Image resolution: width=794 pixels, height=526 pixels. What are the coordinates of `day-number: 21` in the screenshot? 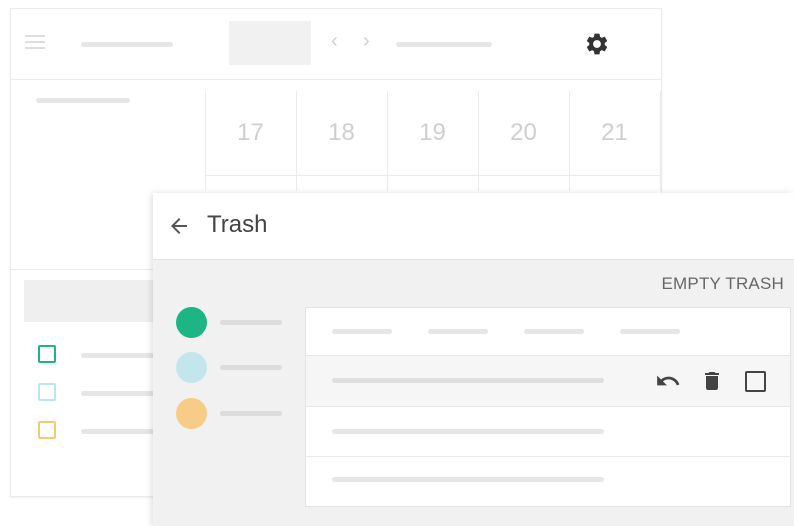 It's located at (614, 132).